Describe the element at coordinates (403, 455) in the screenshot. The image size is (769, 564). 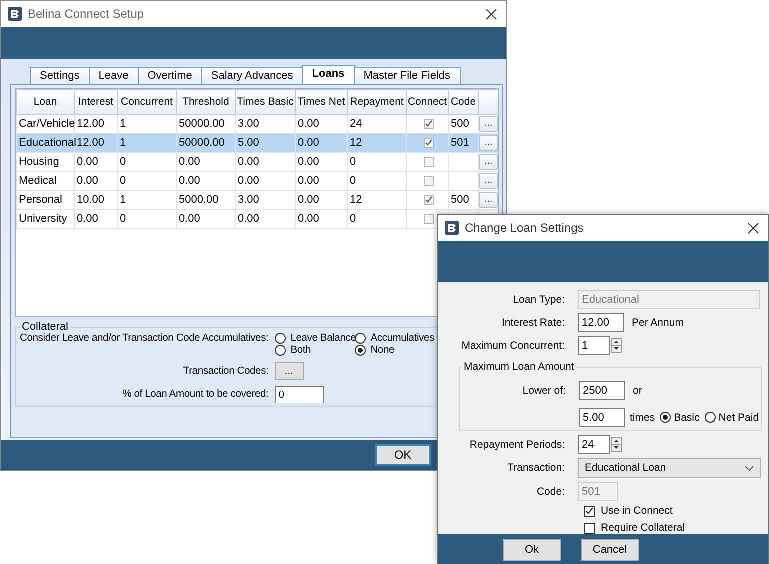
I see `ok-button: OK` at that location.